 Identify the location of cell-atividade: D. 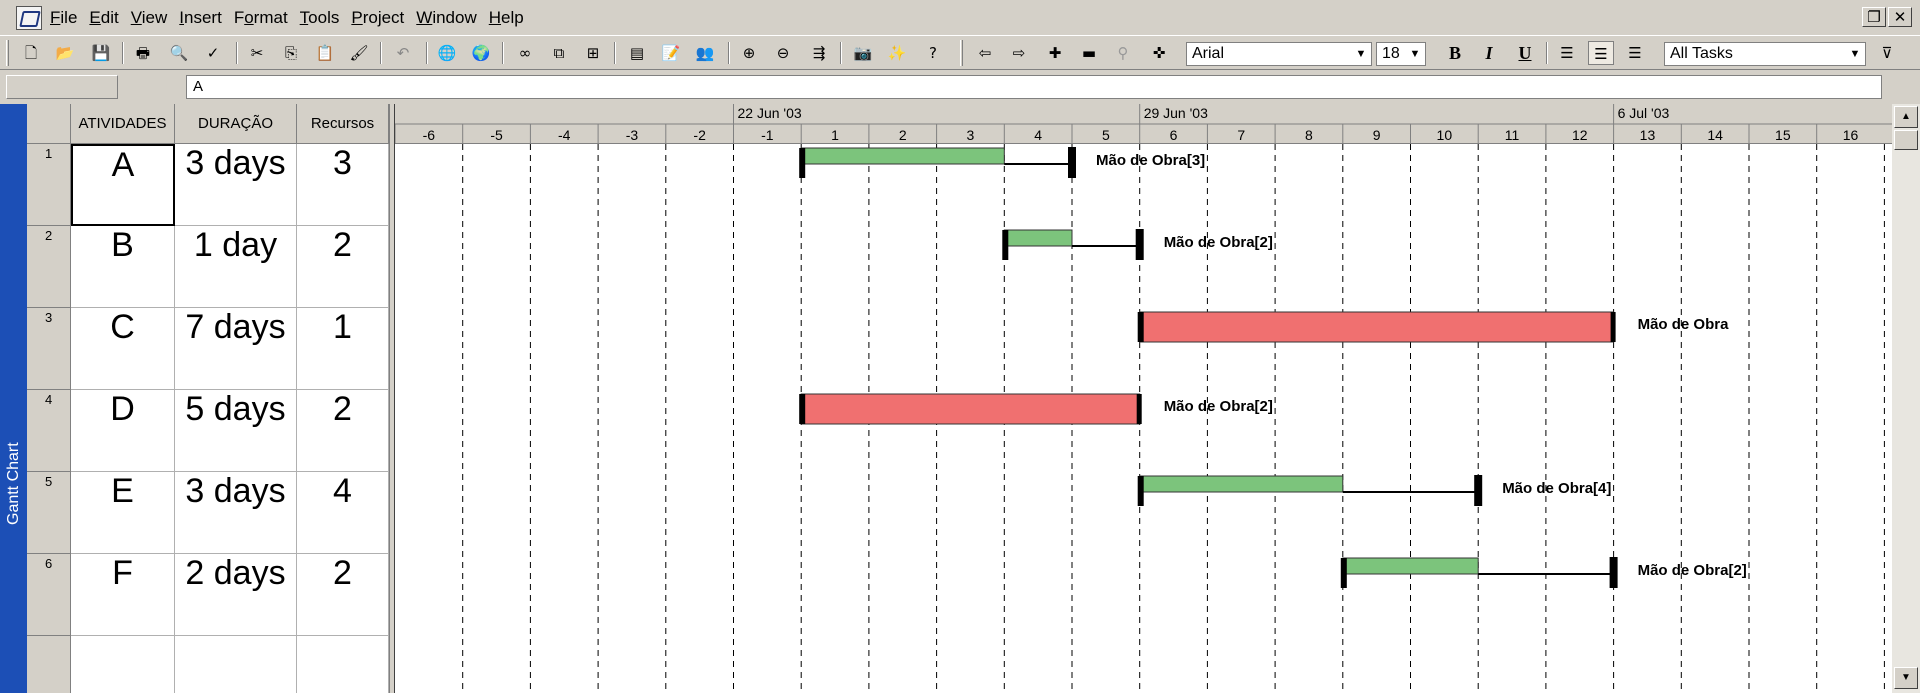
(123, 431).